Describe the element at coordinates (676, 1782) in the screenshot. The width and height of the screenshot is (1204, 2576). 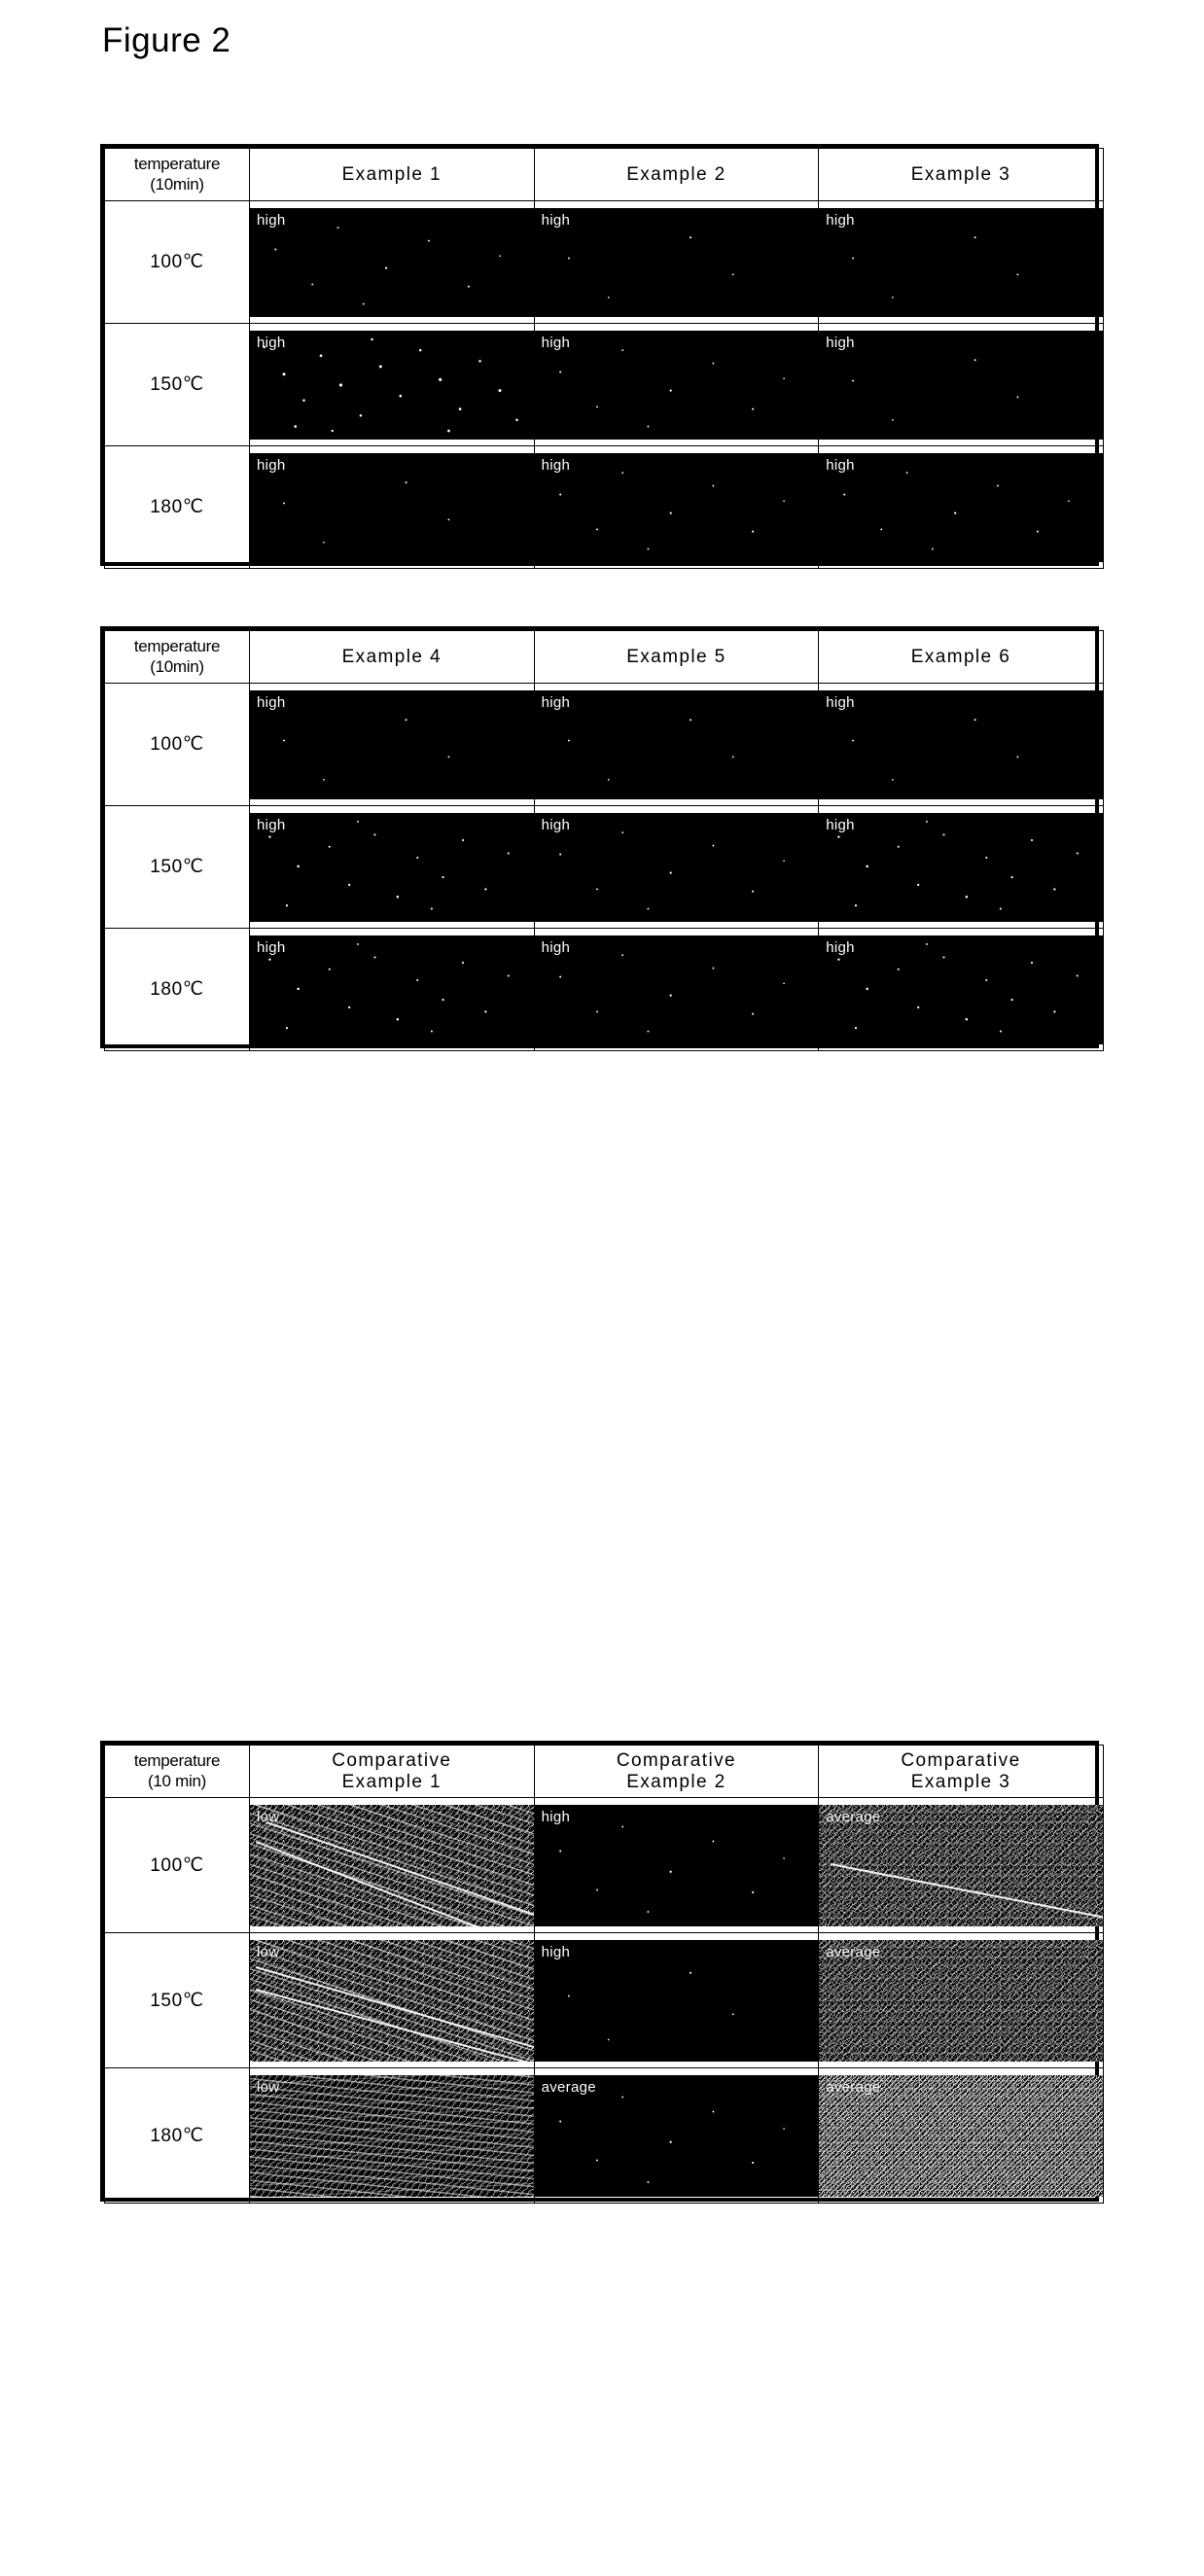
I see `header-comparative-line2: Example 2` at that location.